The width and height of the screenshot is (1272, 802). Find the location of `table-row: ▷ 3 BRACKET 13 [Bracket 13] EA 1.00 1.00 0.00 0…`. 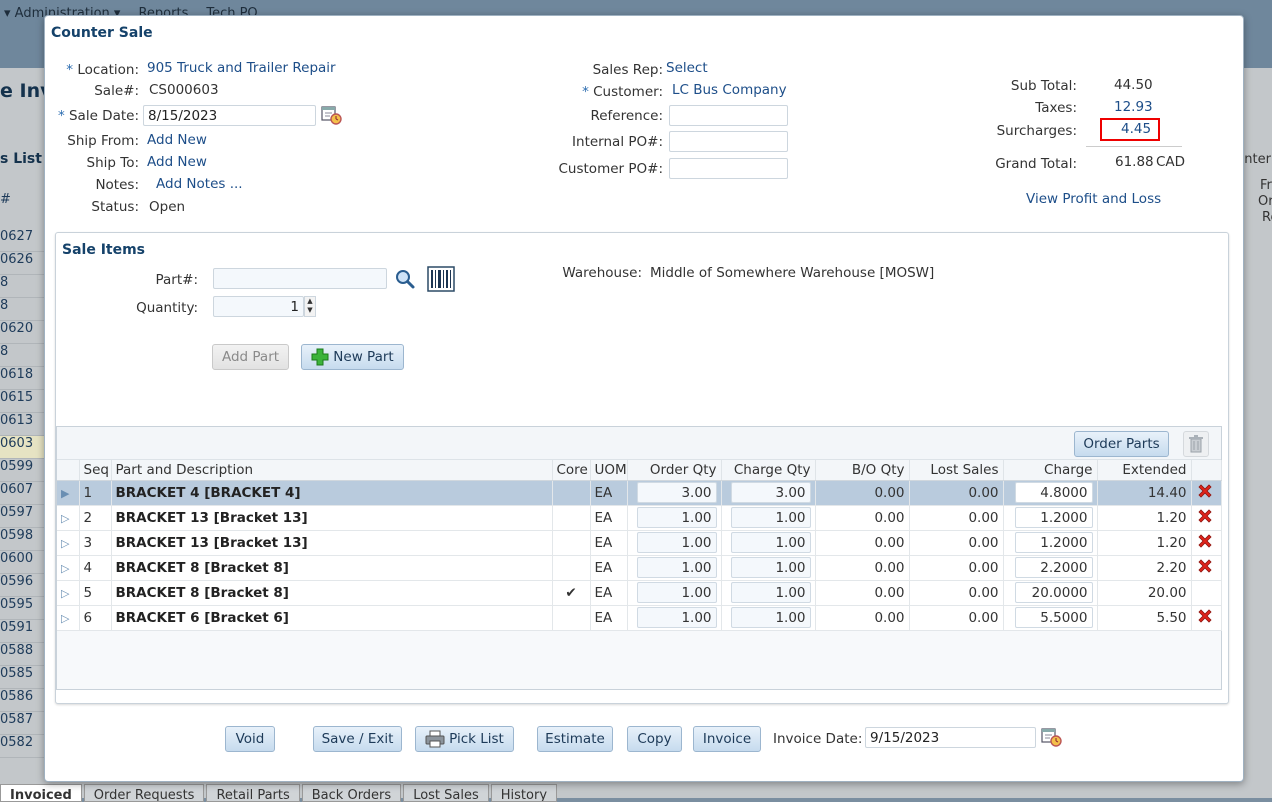

table-row: ▷ 3 BRACKET 13 [Bracket 13] EA 1.00 1.00 0.00 0… is located at coordinates (639, 543).